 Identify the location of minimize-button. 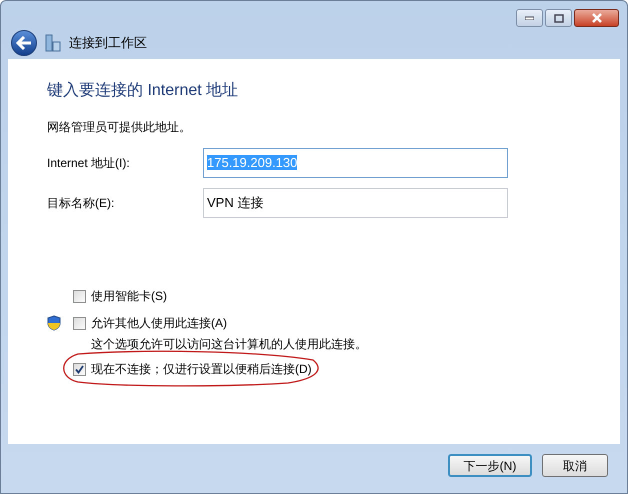
(529, 18).